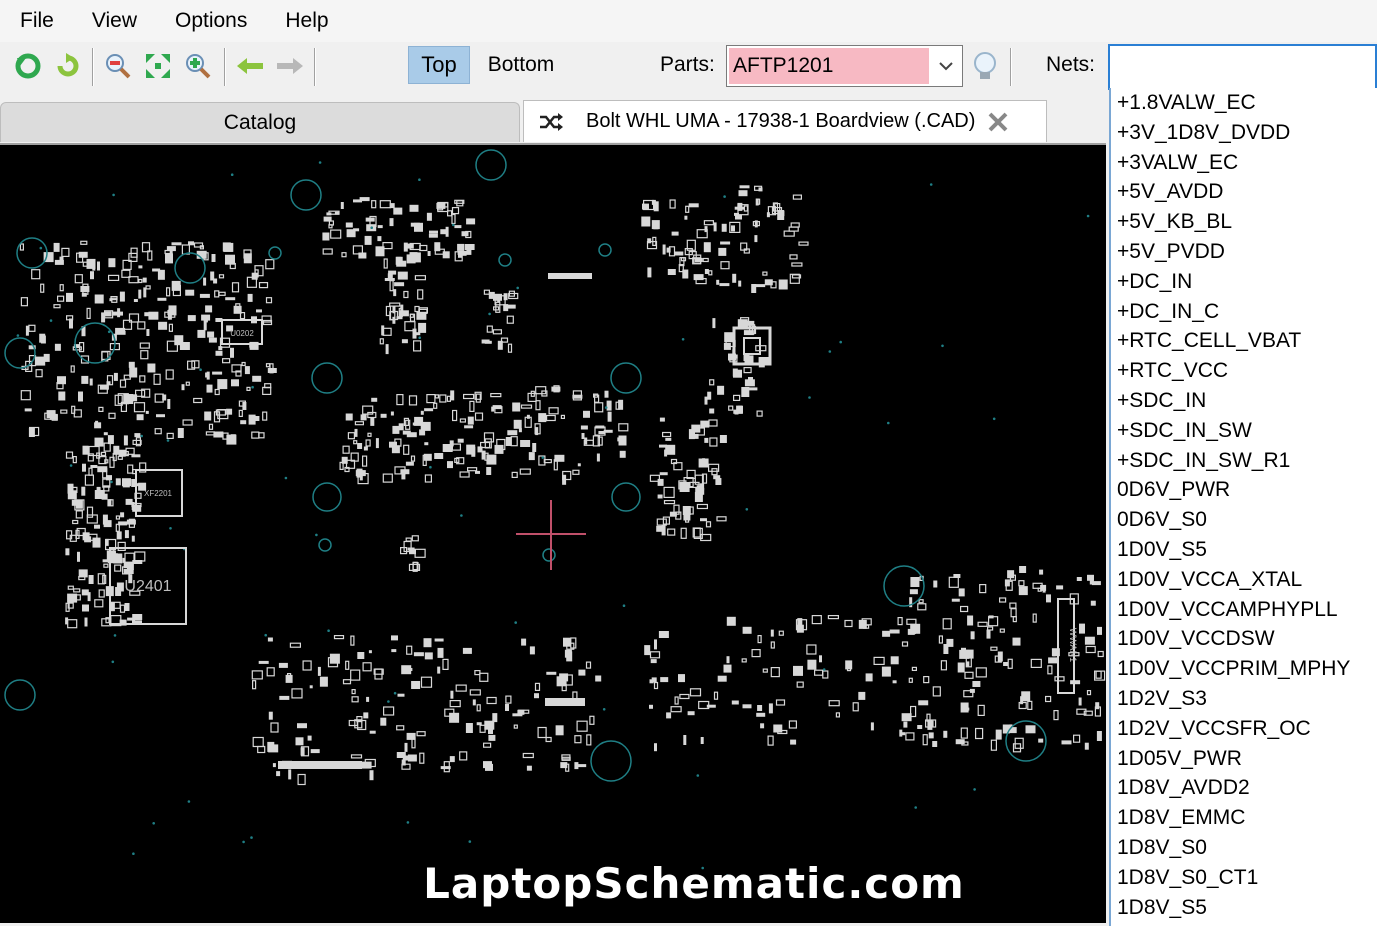  Describe the element at coordinates (1244, 580) in the screenshot. I see `net-list-item: 1D0V_VCCA_XTAL` at that location.